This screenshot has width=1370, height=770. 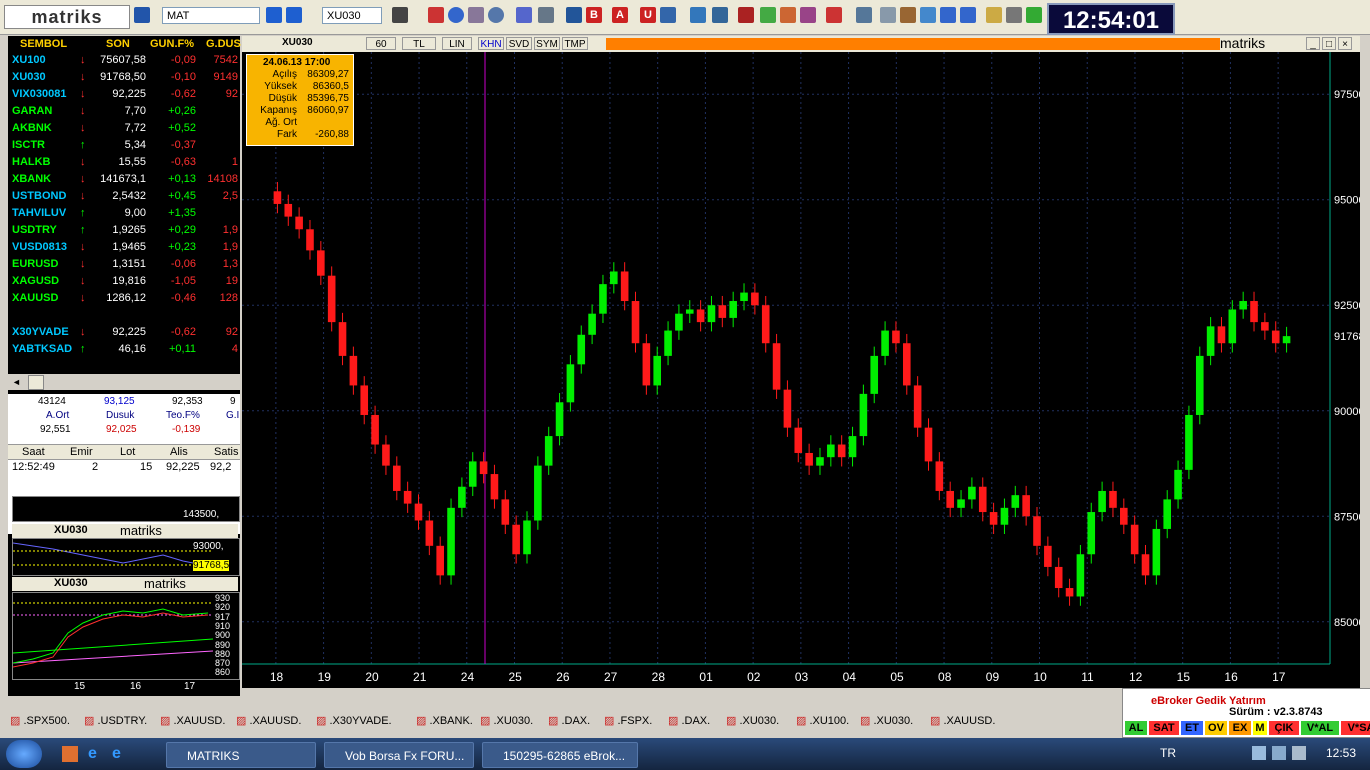 I want to click on network-tray-icon, so click(x=1279, y=753).